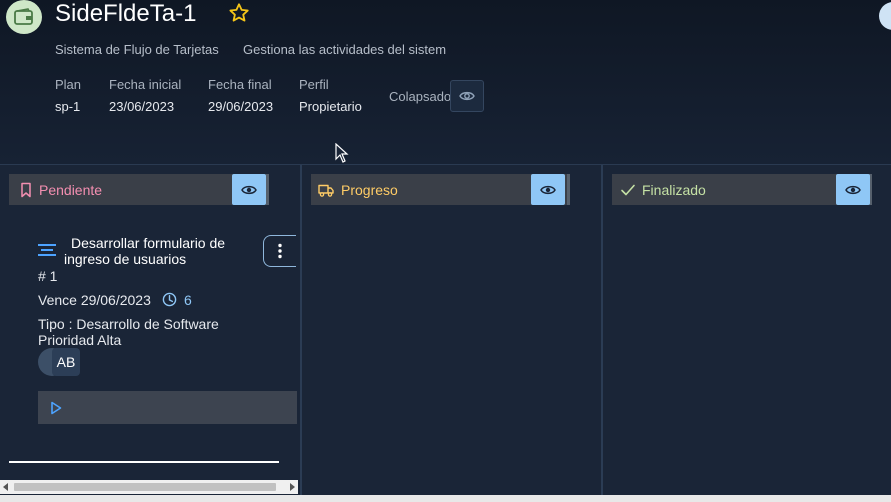 This screenshot has width=891, height=502. I want to click on description-icon, so click(47, 250).